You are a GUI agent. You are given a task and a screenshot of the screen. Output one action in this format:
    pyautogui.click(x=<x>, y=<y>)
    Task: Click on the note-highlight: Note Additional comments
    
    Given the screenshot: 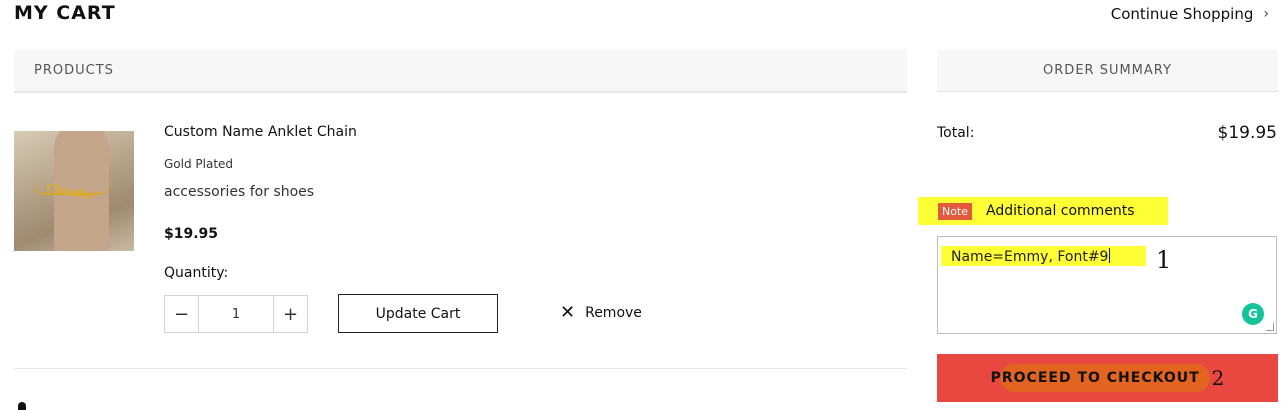 What is the action you would take?
    pyautogui.click(x=1043, y=211)
    